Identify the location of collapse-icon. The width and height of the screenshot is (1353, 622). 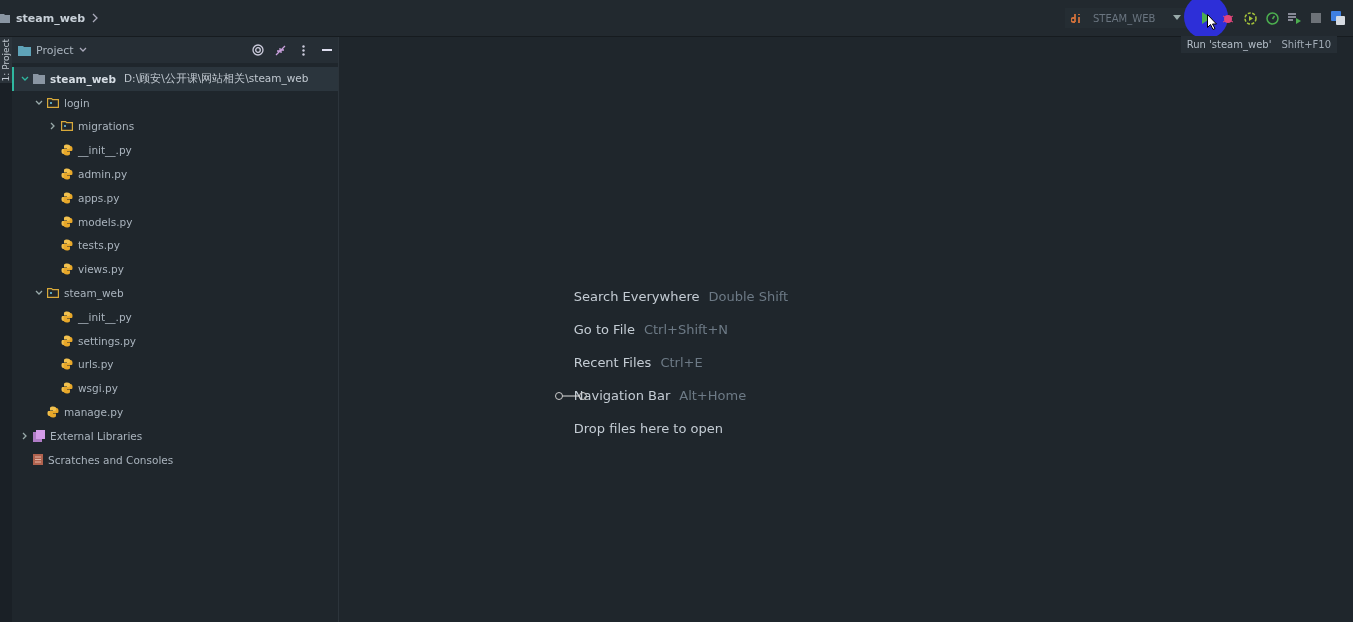
(280, 50).